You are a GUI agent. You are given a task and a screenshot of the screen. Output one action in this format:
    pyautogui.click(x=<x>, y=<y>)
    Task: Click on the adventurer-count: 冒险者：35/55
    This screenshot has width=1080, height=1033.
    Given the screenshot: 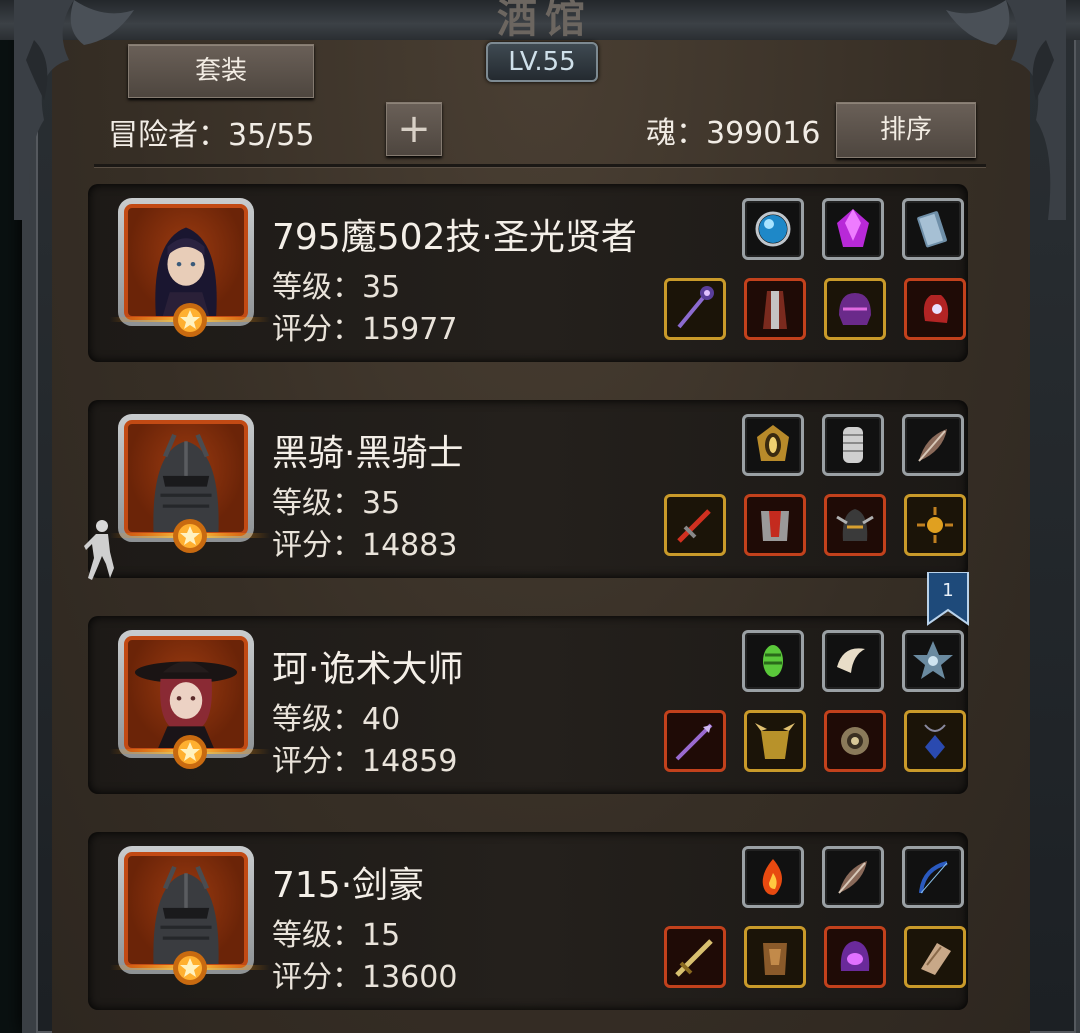 What is the action you would take?
    pyautogui.click(x=211, y=135)
    